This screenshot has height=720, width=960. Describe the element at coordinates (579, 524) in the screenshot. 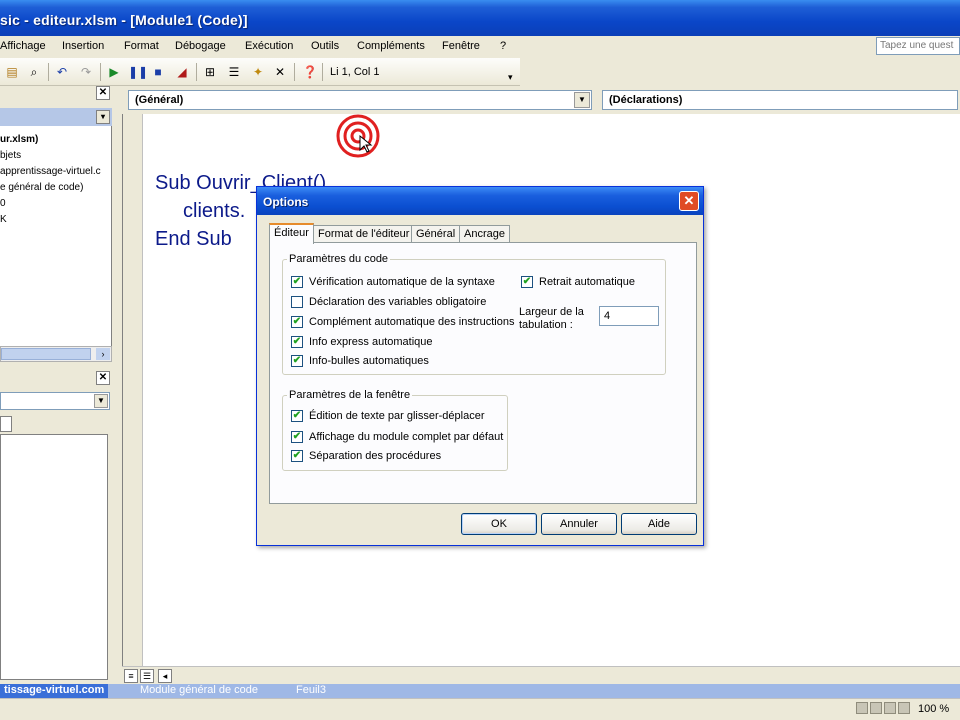

I see `cancel-button: Annuler` at that location.